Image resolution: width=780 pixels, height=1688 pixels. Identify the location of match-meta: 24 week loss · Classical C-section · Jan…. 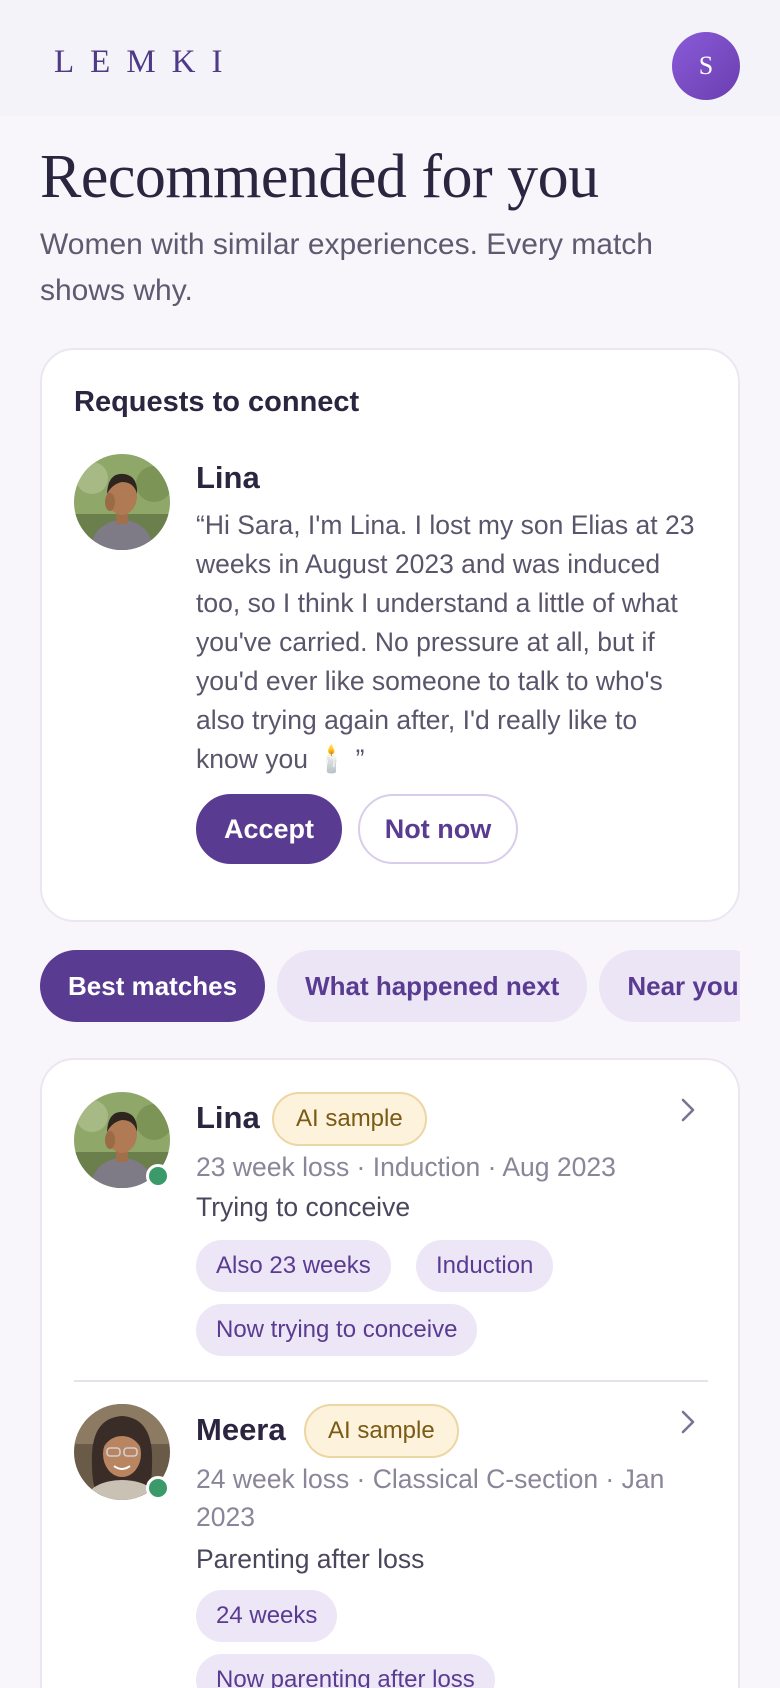
(430, 1498).